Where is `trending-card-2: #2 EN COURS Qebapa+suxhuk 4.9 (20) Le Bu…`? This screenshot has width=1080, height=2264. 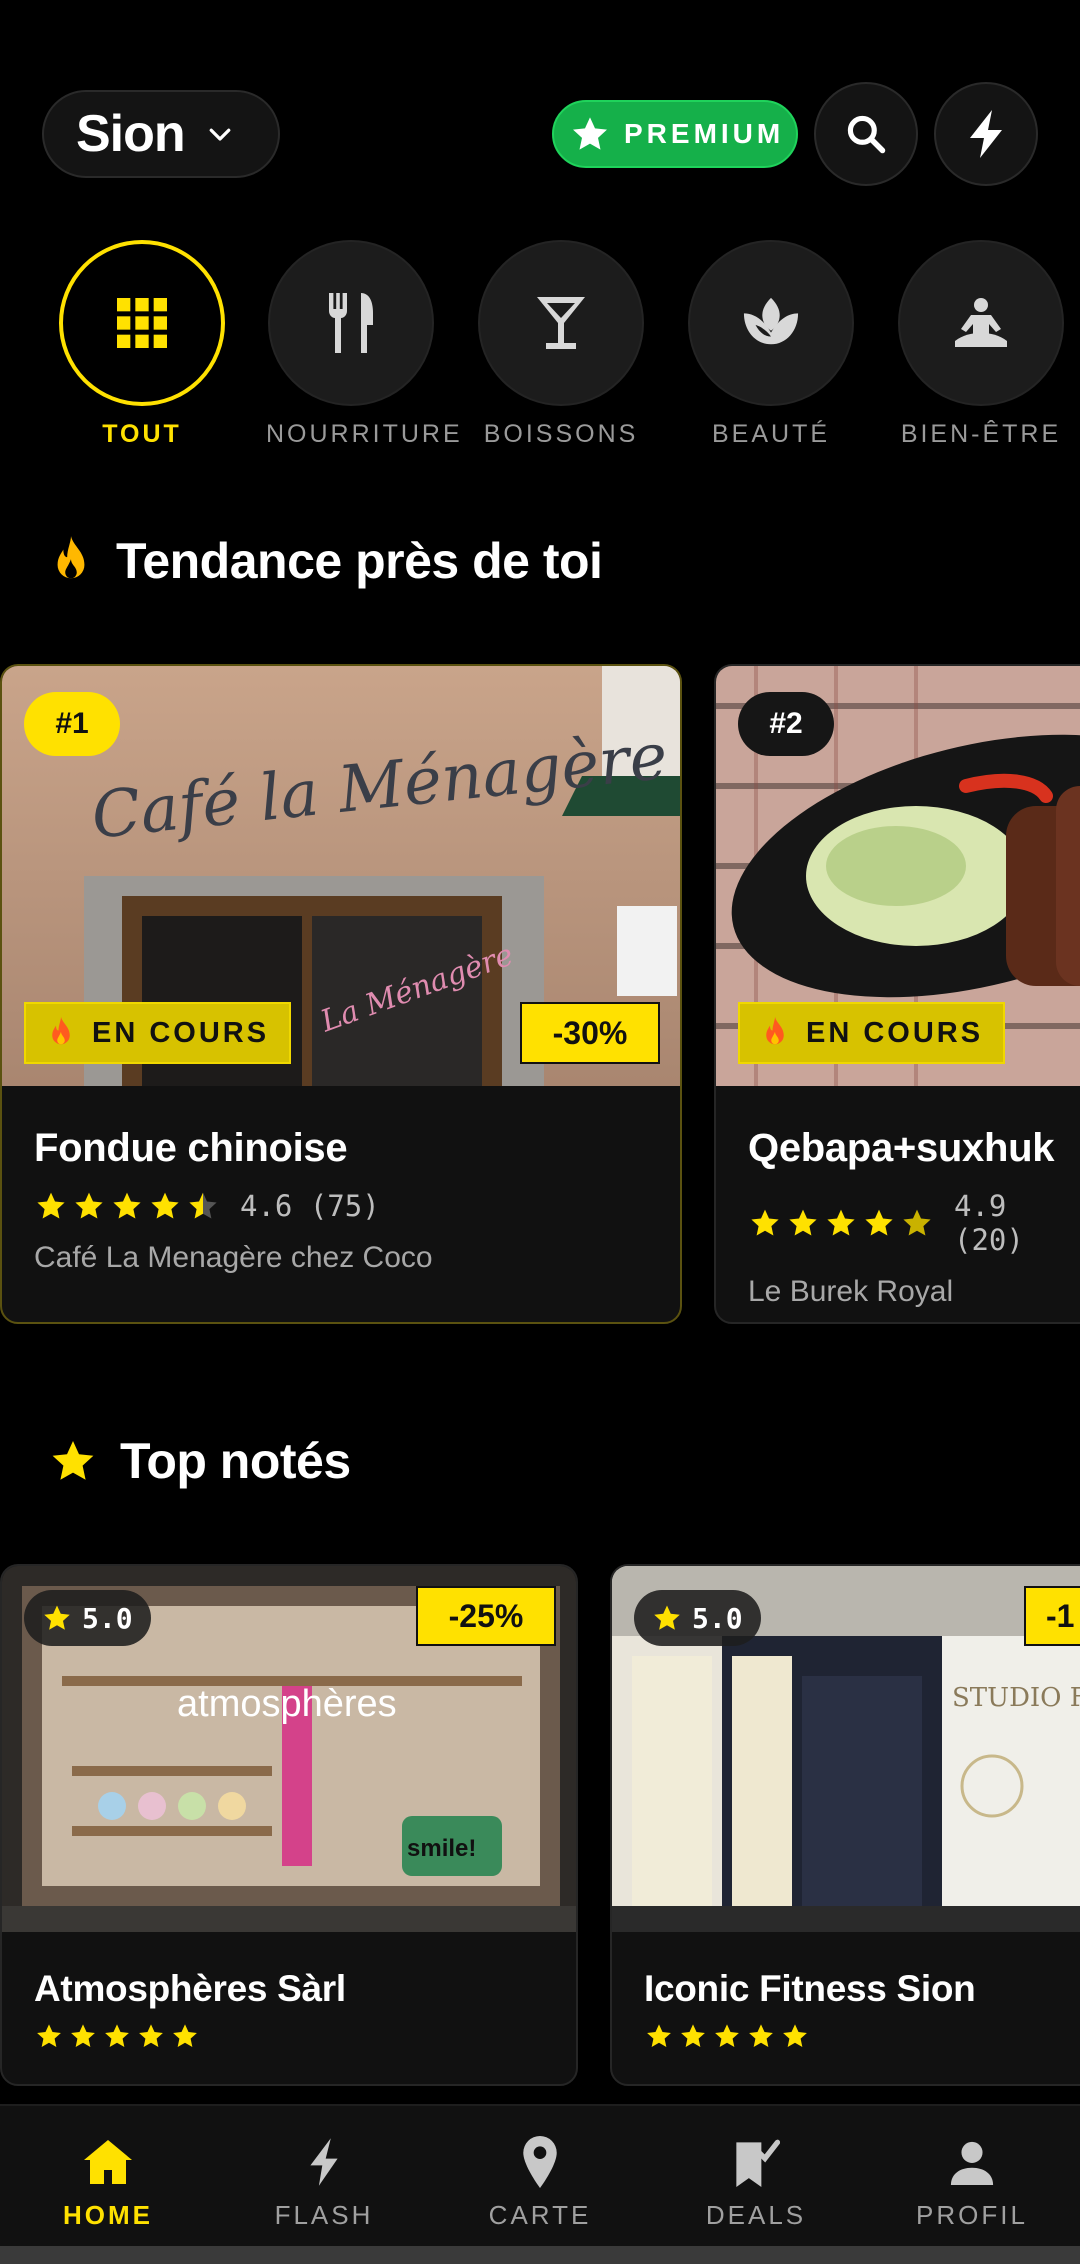
trending-card-2: #2 EN COURS Qebapa+suxhuk 4.9 (20) Le Bu… is located at coordinates (897, 994).